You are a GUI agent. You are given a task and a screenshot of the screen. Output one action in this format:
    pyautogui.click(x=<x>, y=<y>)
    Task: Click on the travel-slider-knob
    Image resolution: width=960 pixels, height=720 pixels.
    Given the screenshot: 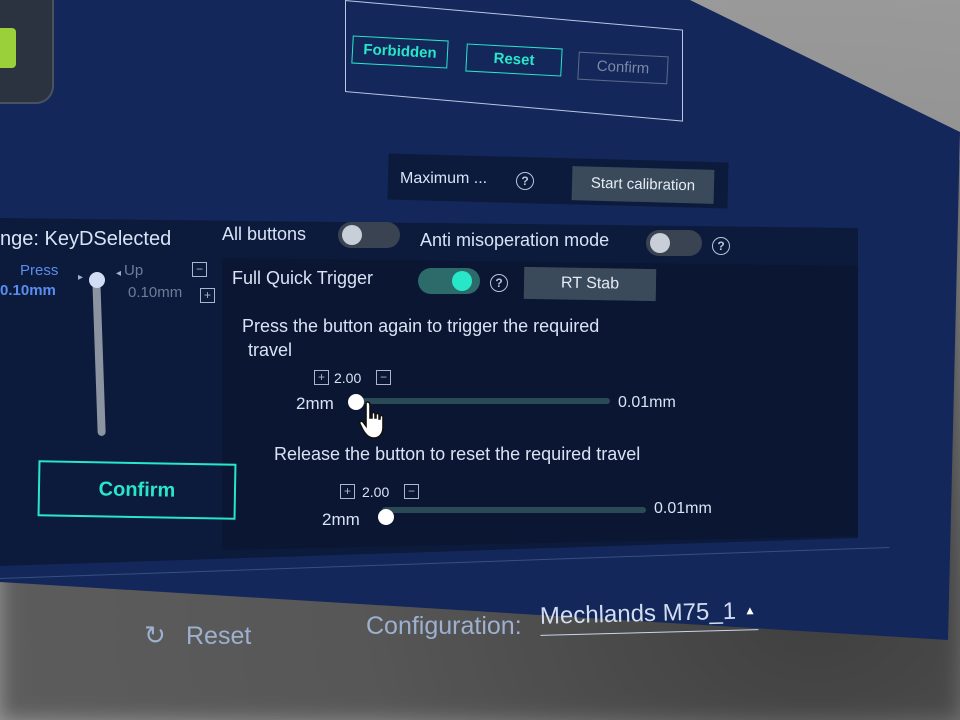 What is the action you would take?
    pyautogui.click(x=97, y=280)
    